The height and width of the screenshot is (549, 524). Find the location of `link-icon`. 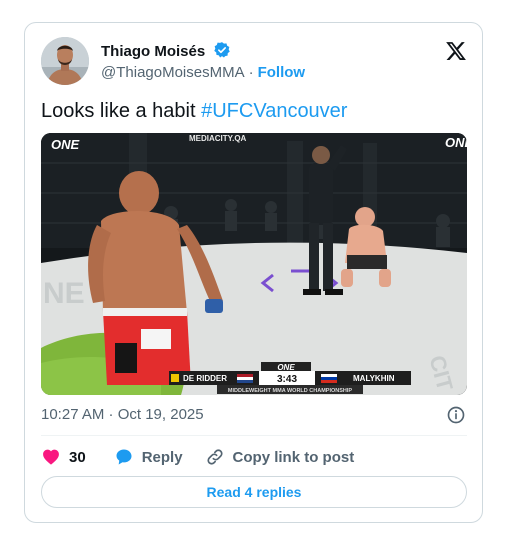

link-icon is located at coordinates (215, 457).